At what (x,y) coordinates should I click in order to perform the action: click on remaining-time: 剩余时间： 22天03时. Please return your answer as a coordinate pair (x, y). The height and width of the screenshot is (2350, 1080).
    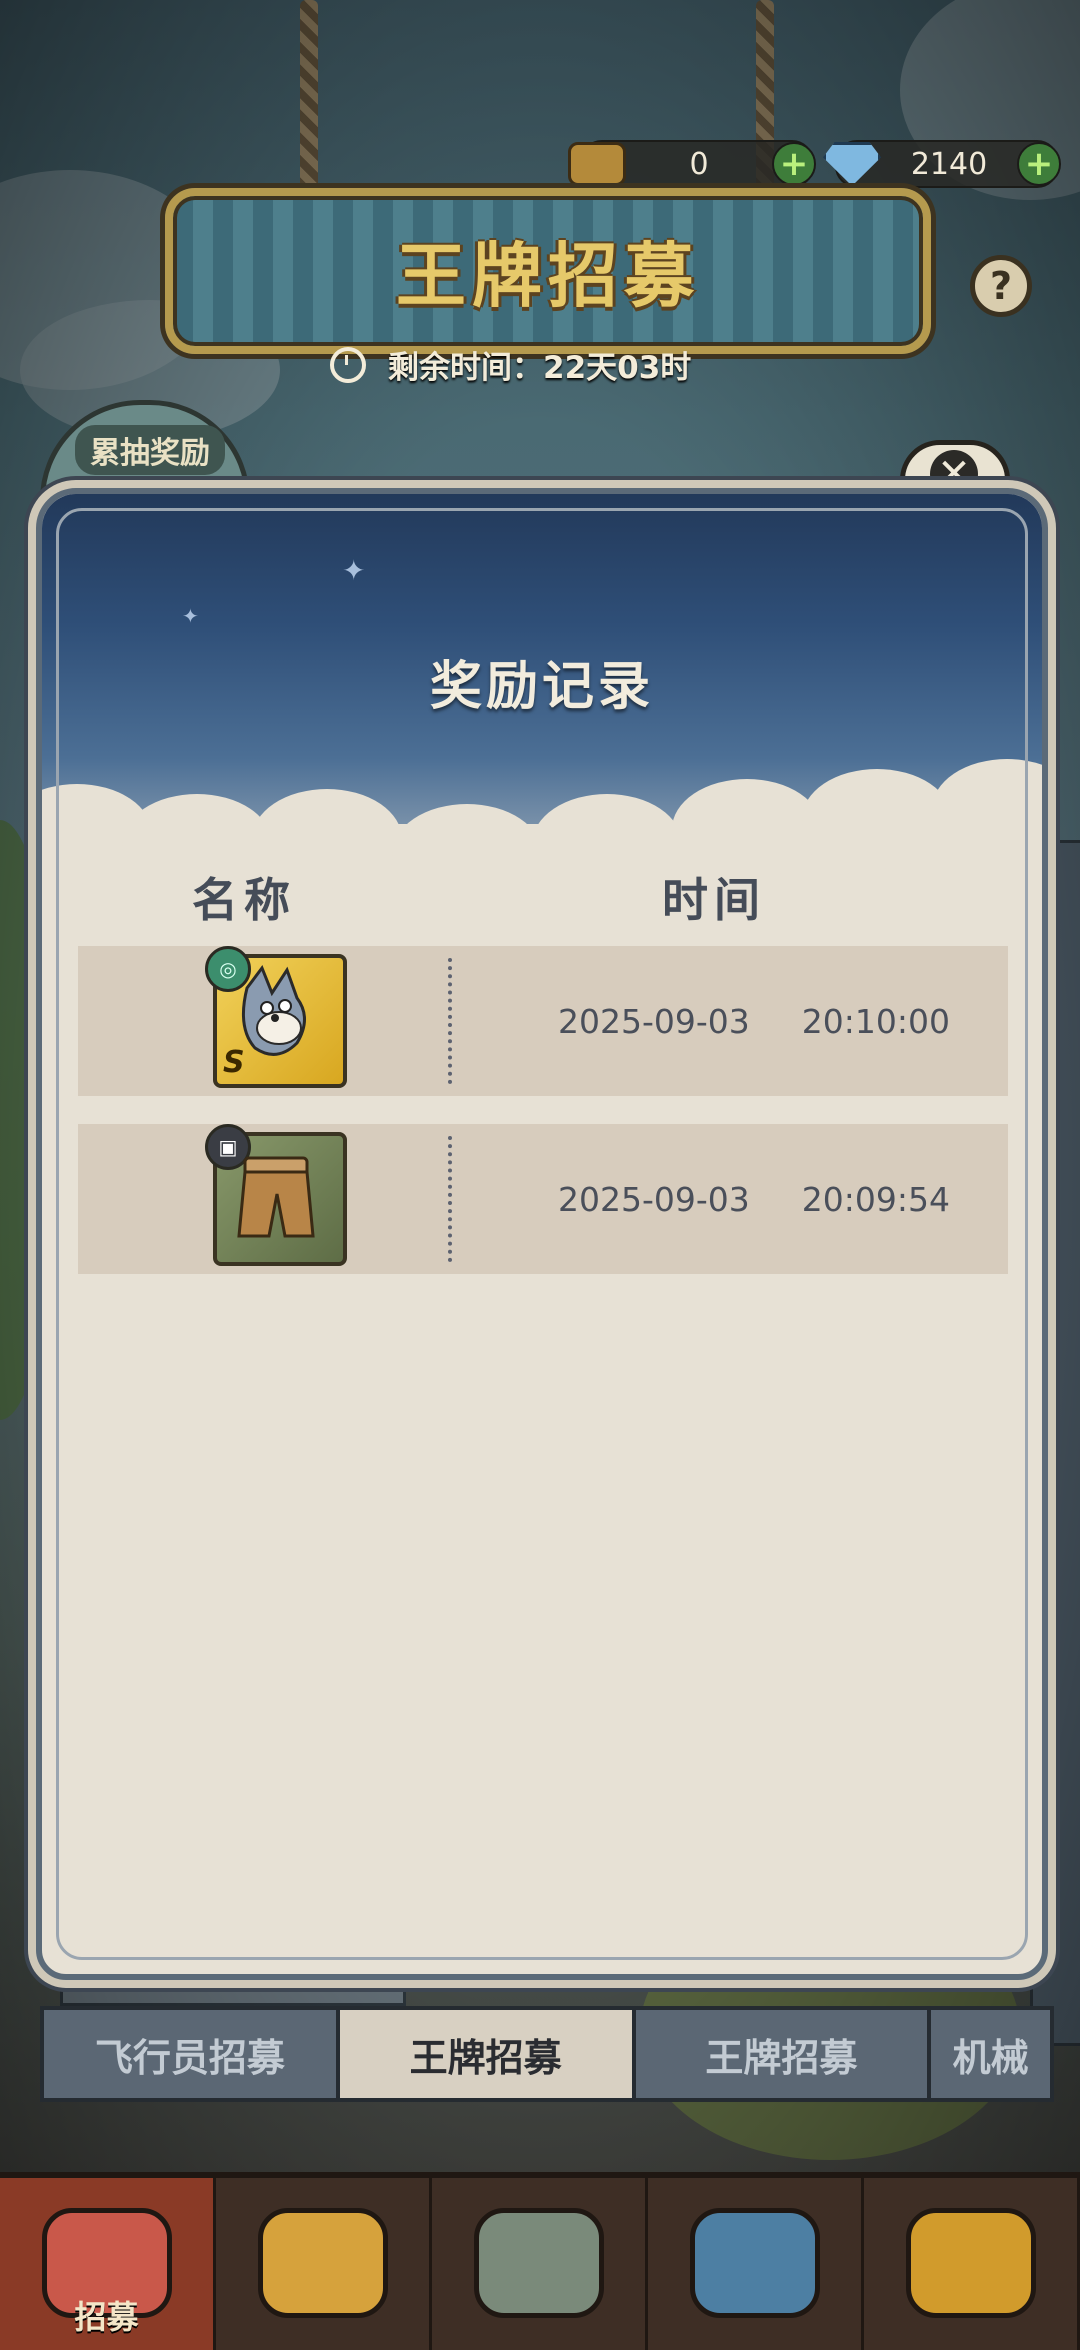
    Looking at the image, I should click on (510, 364).